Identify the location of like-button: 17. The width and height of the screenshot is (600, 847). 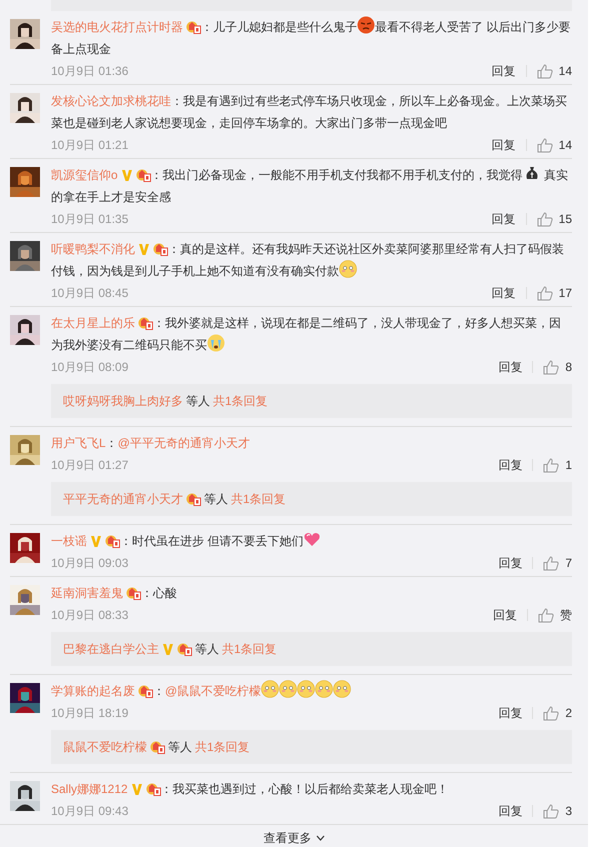
(554, 293).